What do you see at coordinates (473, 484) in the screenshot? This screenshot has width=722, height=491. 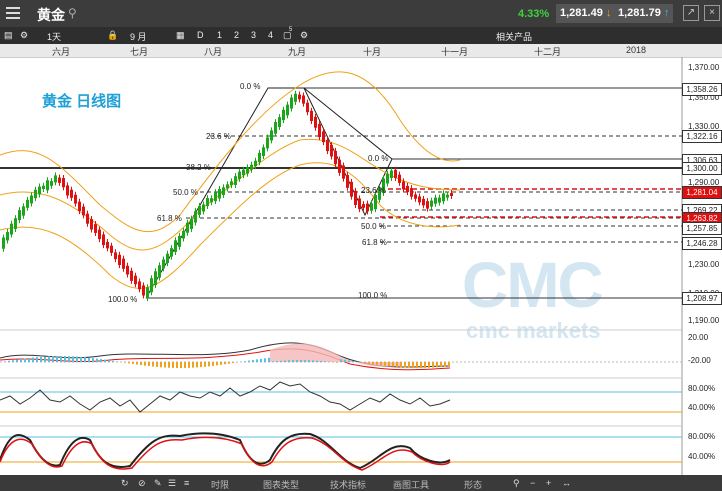 I see `tab-patterns: 形态` at bounding box center [473, 484].